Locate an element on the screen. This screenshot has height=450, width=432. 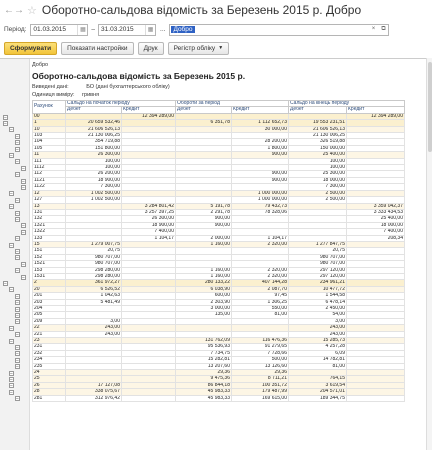
units-label: Одиниця виміру: is located at coordinates (53, 95).